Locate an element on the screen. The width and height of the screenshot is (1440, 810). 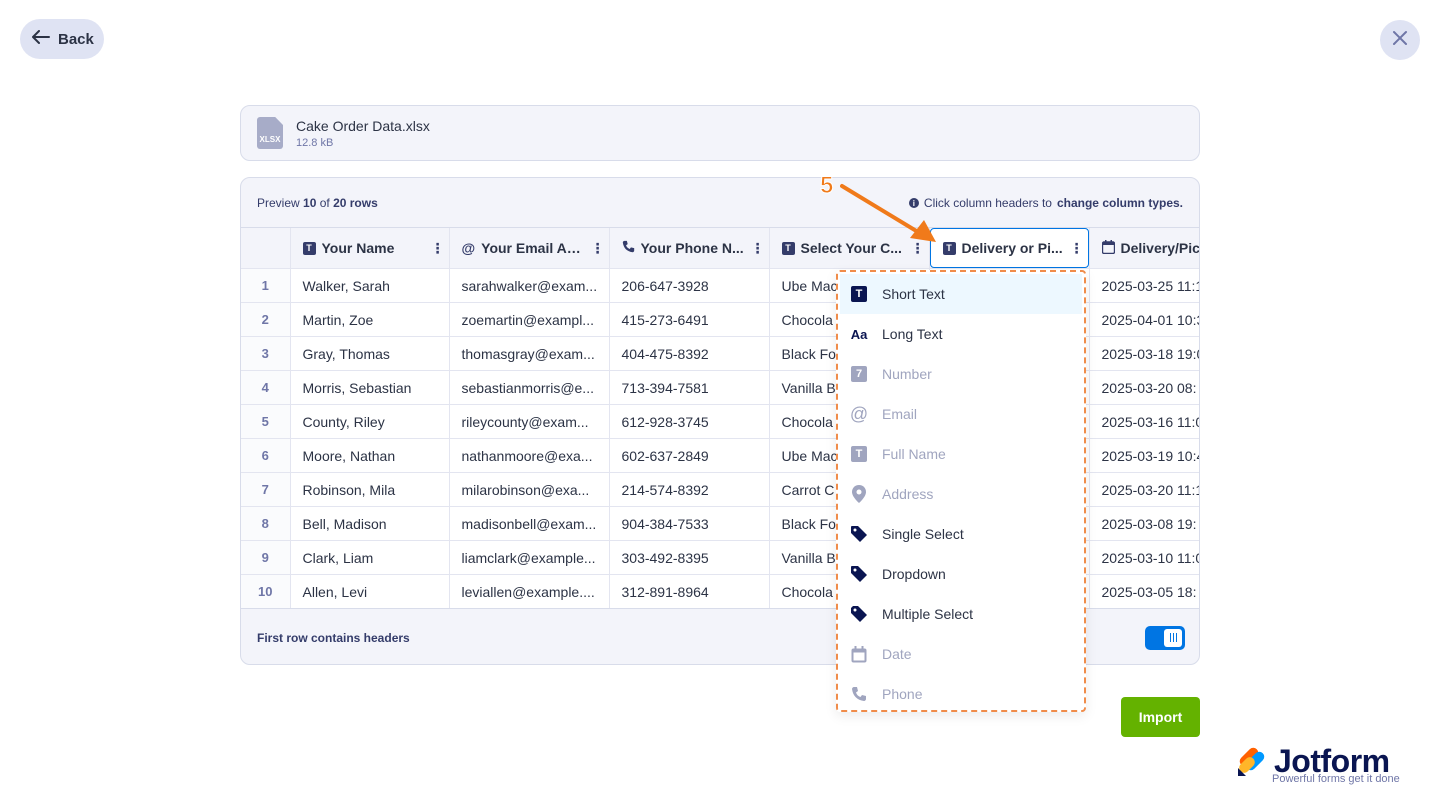
file-card: XLSX Cake Order Data.xlsx 12.8 kB is located at coordinates (720, 133).